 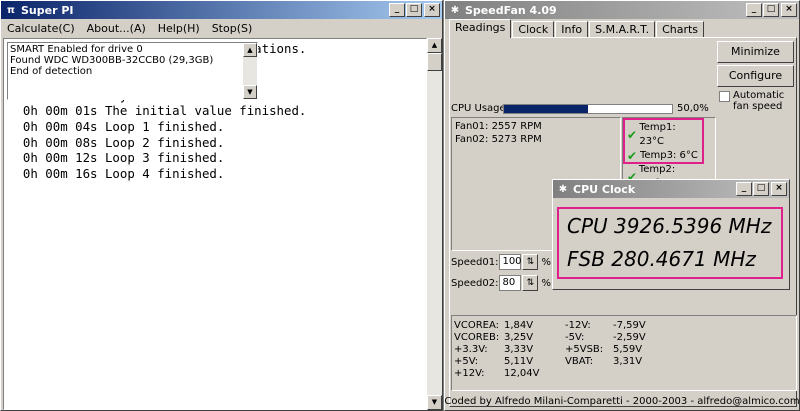 I want to click on cpu-usage-value: 50,0%, so click(x=693, y=108).